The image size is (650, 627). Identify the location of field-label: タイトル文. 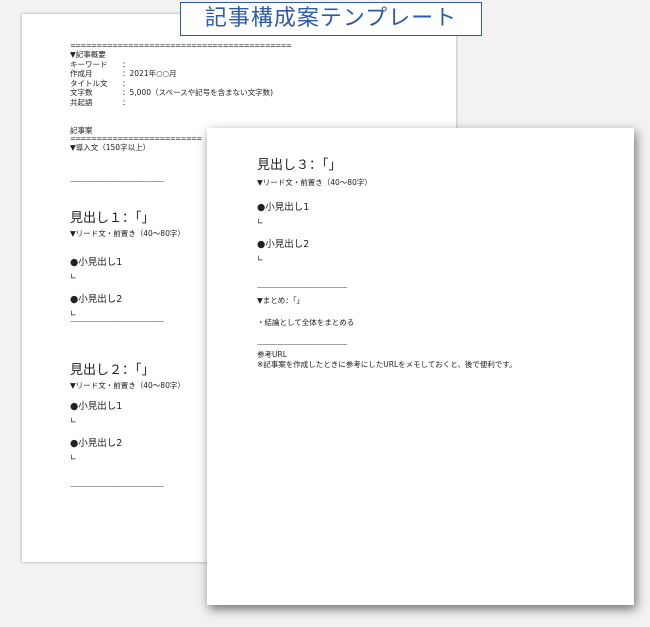
(89, 83).